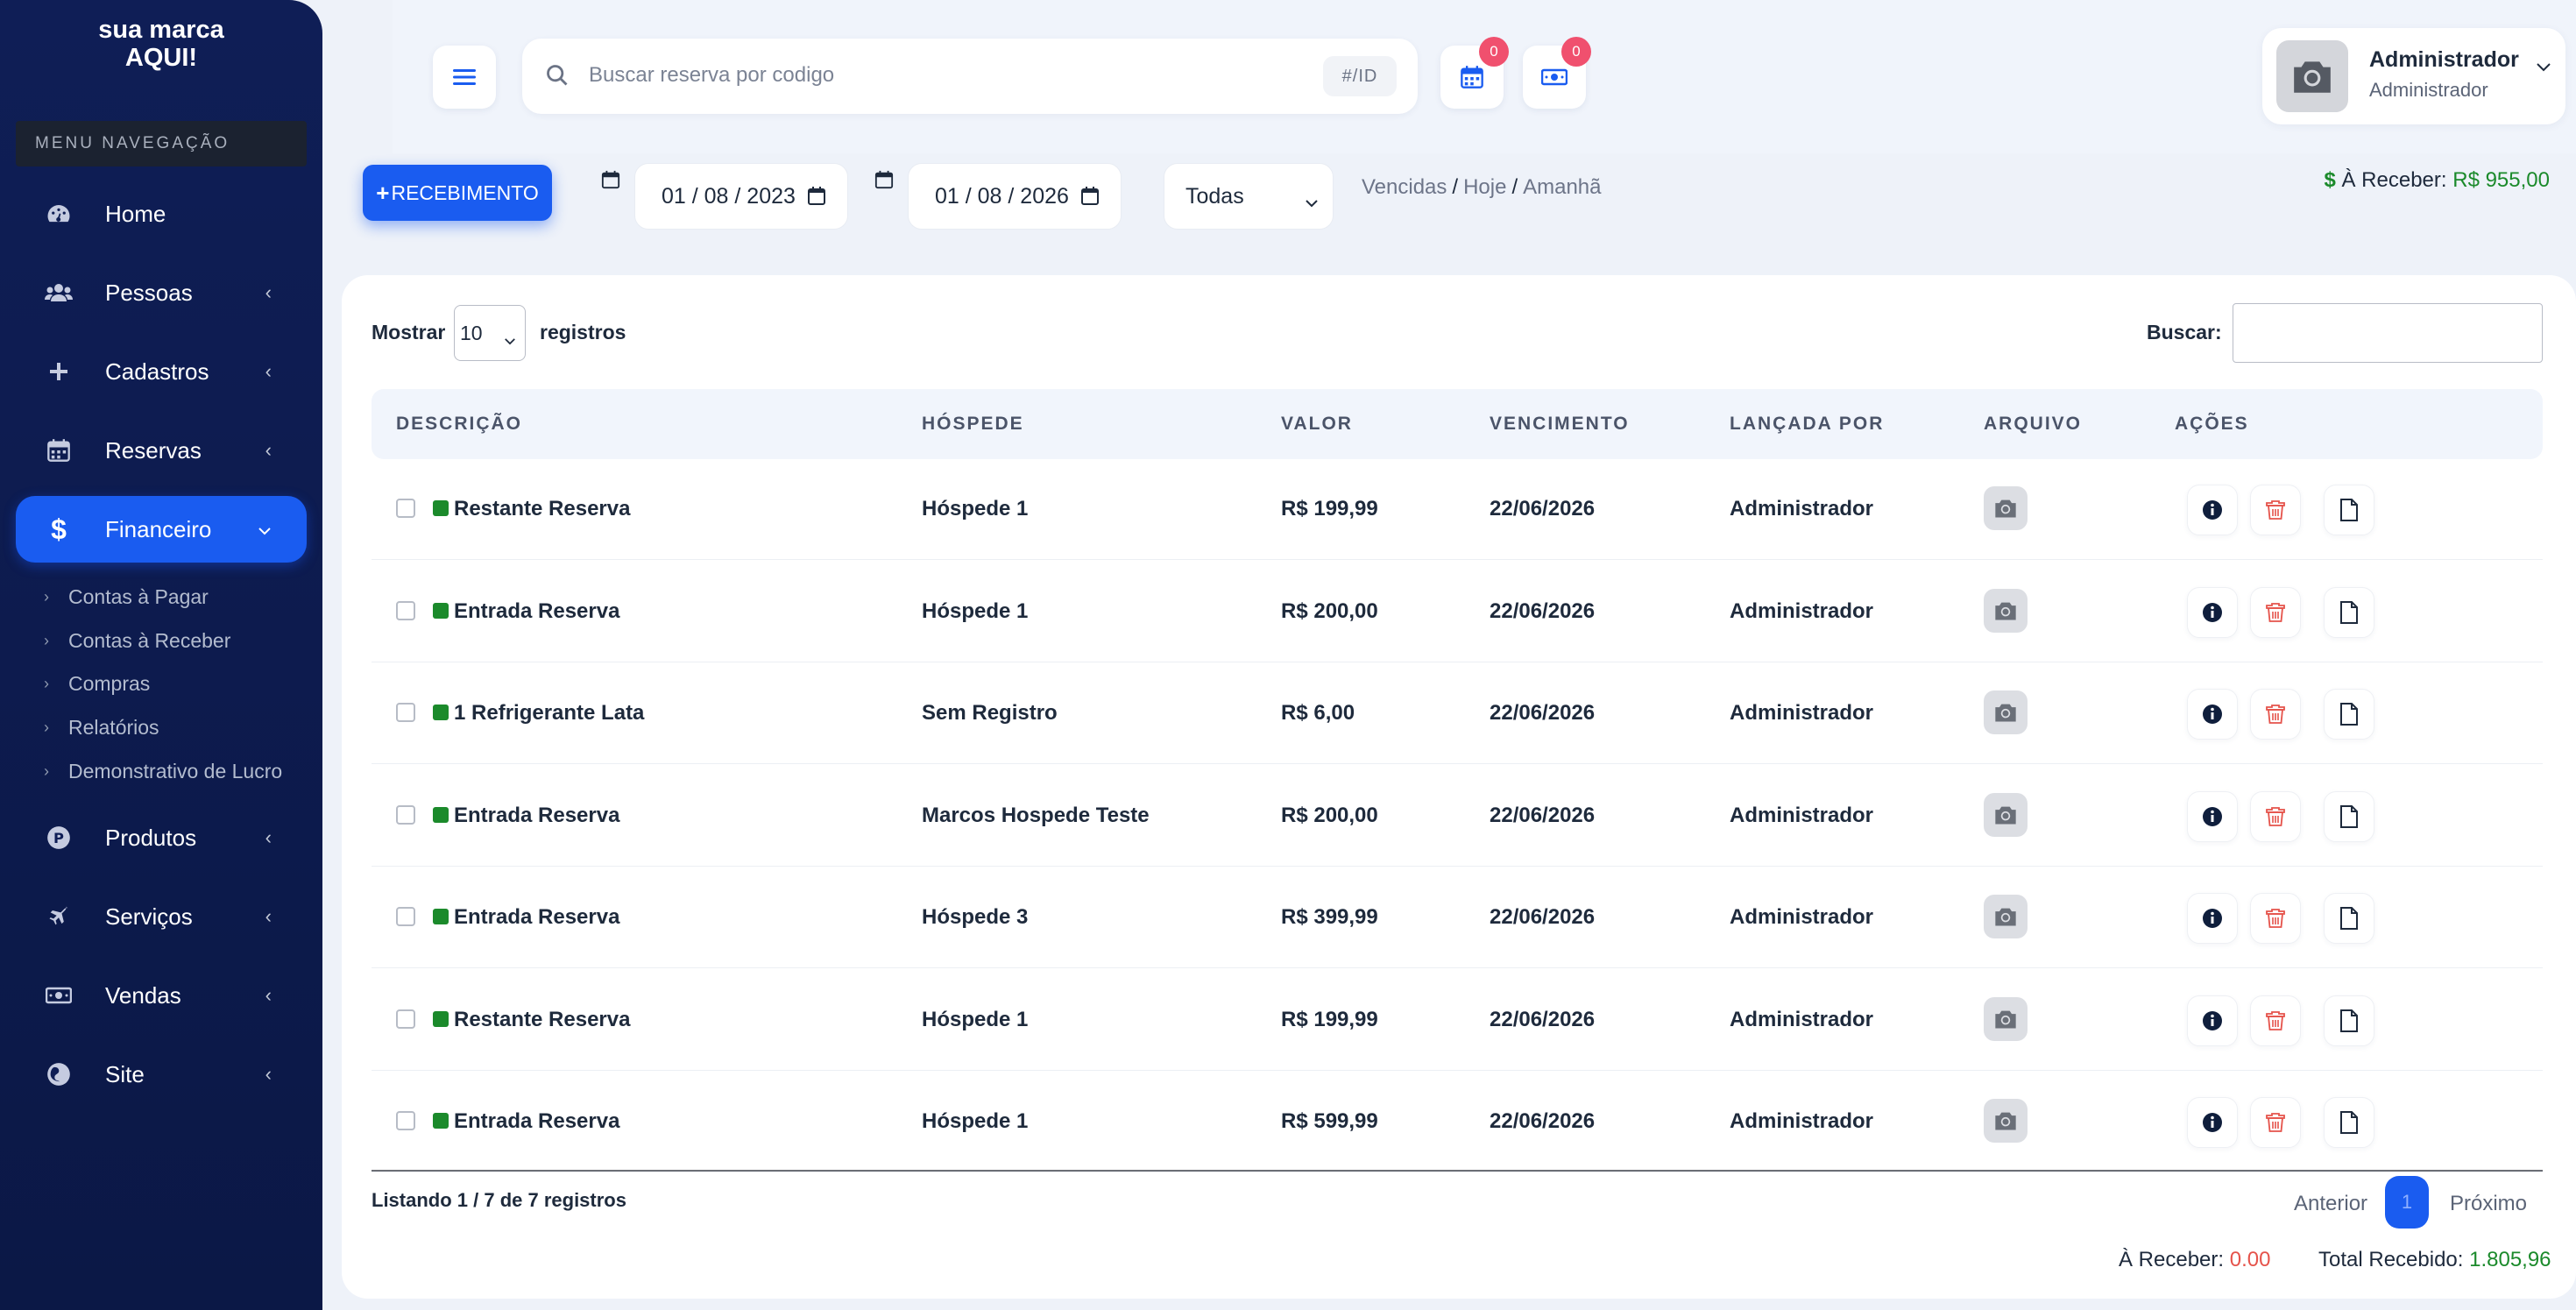 The image size is (2576, 1310). What do you see at coordinates (1404, 187) in the screenshot?
I see `filter-overdue-link: Vencidas` at bounding box center [1404, 187].